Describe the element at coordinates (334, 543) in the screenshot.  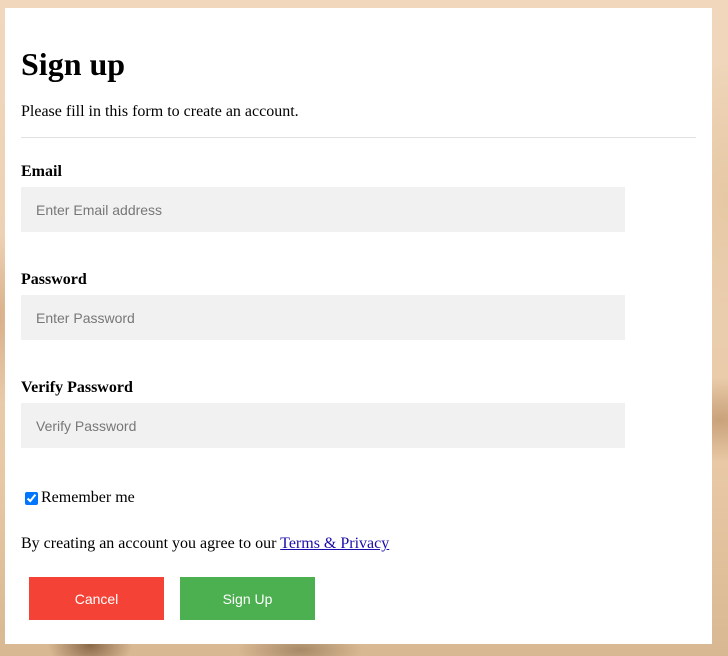
I see `terms-privacy-link: Terms & Privacy` at that location.